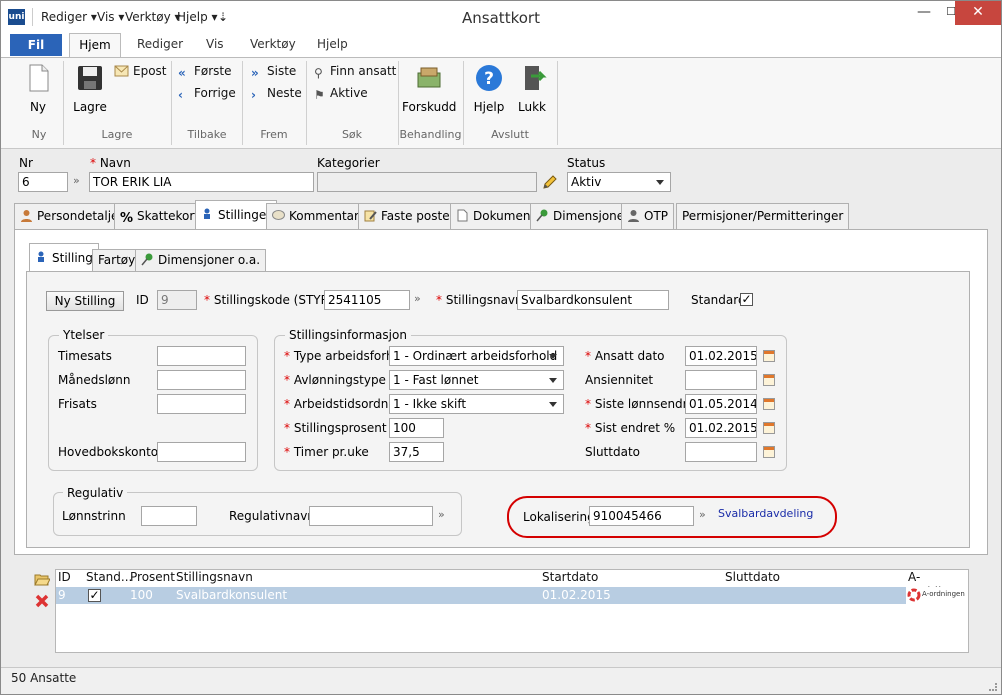 The image size is (1002, 695). Describe the element at coordinates (576, 595) in the screenshot. I see `cell-startdato: 01.02.2015` at that location.